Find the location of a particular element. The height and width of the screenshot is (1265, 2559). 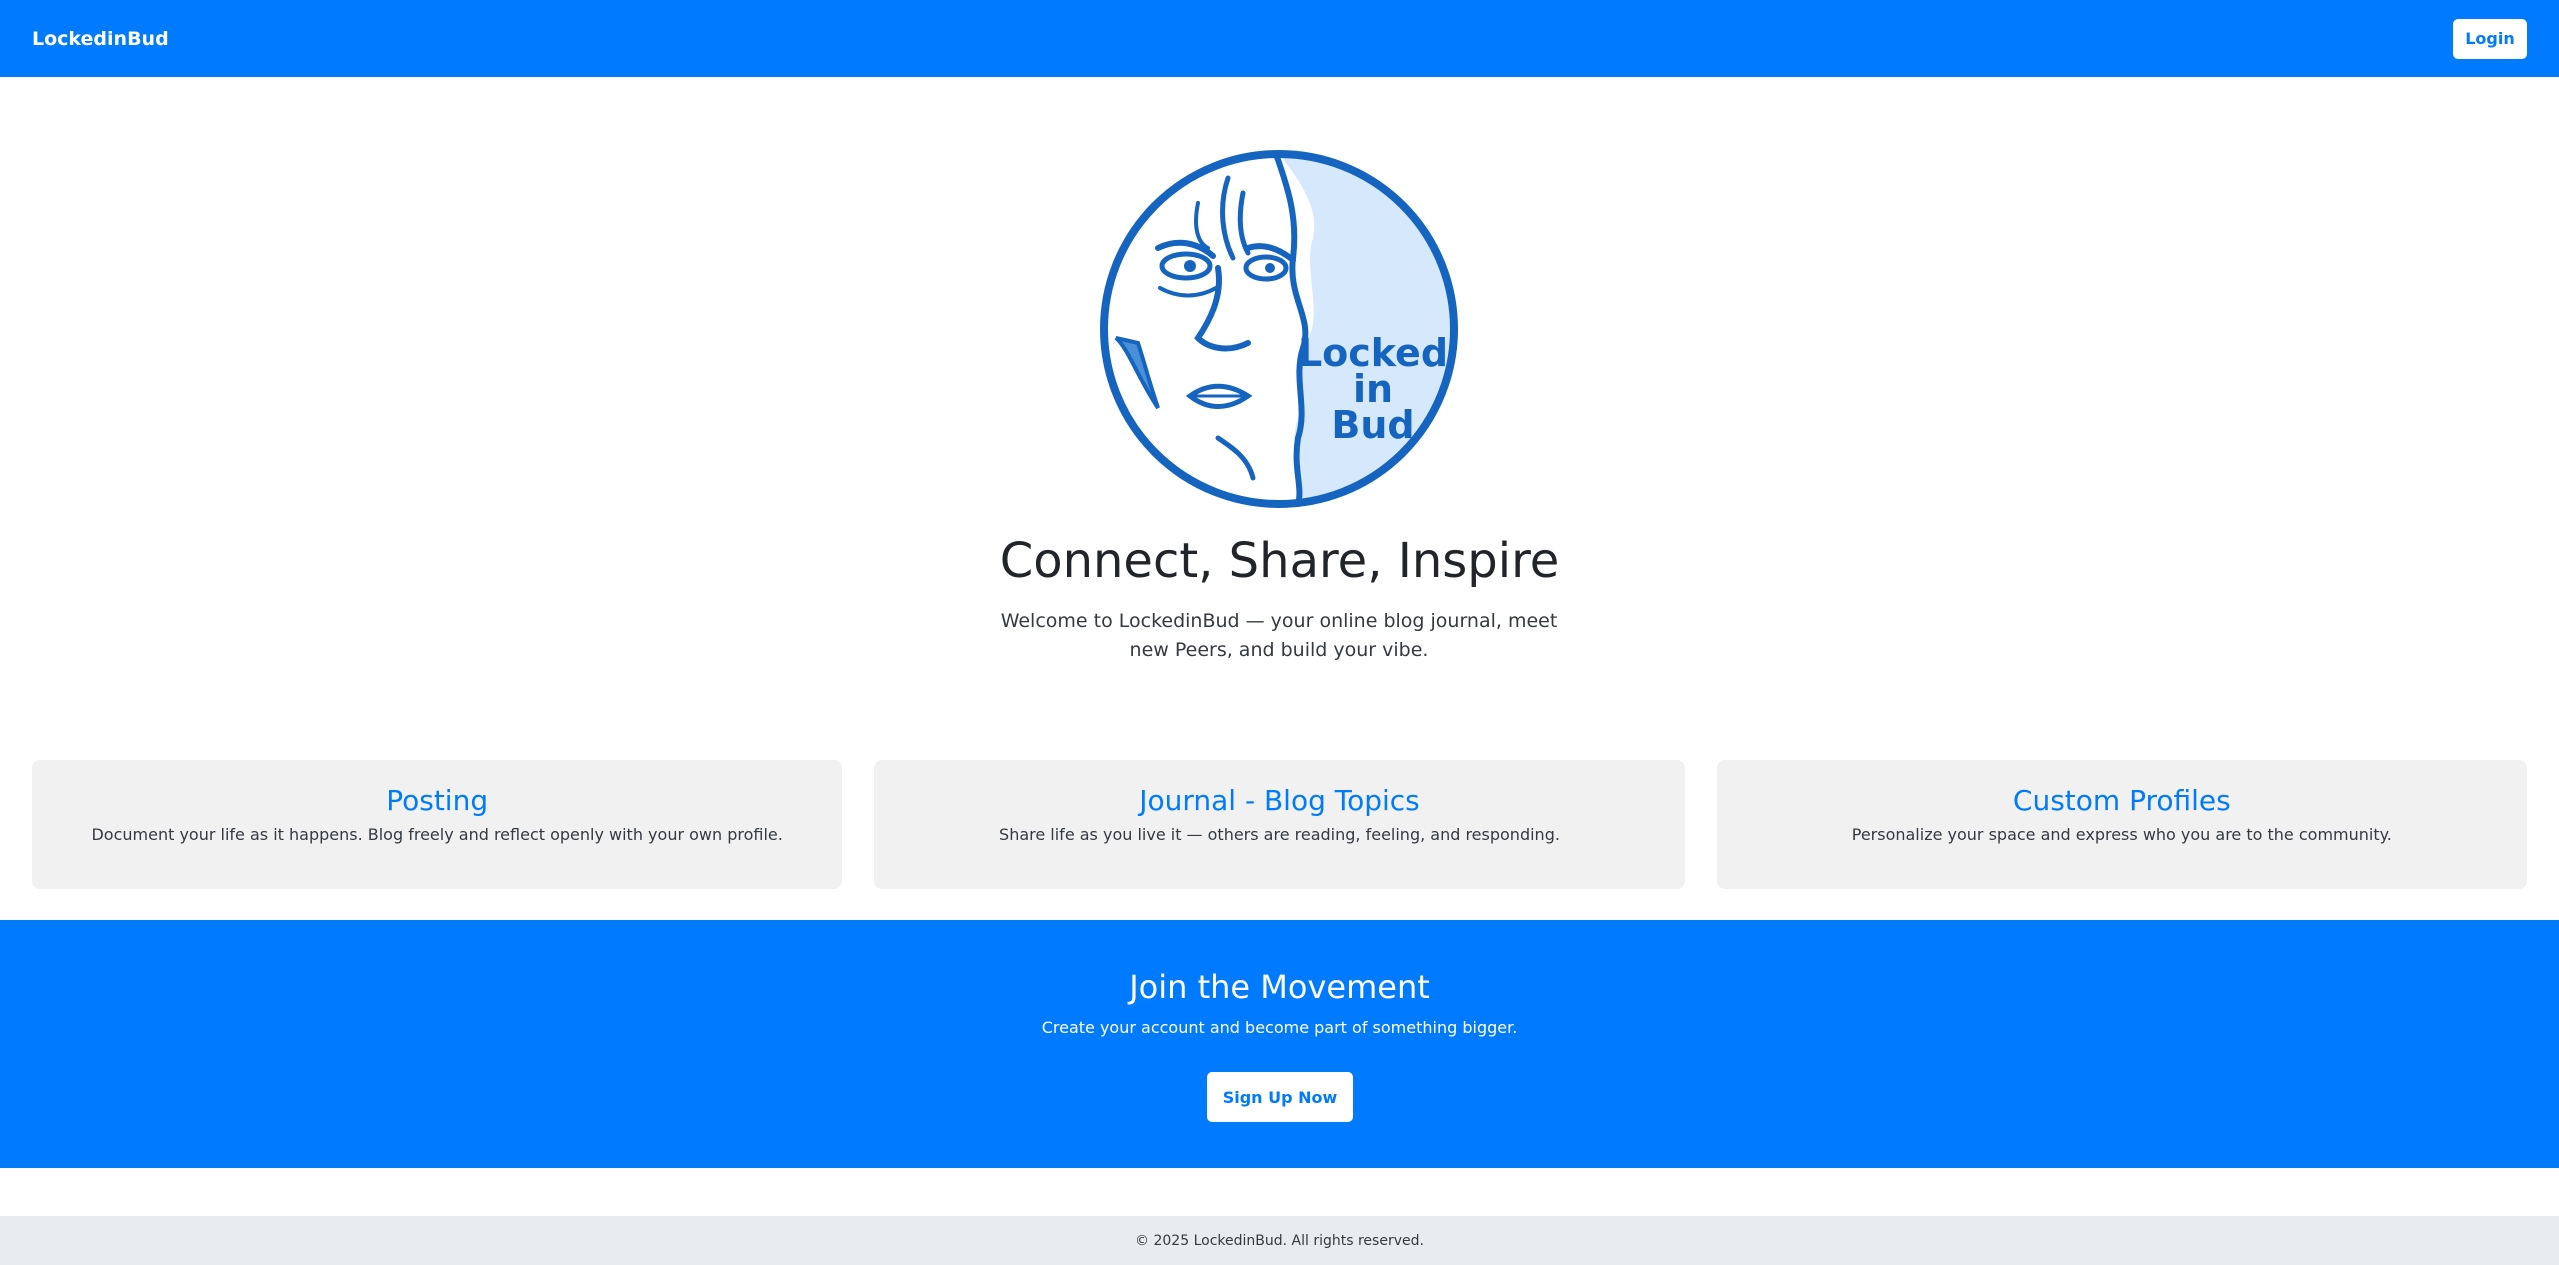

brand-logo-text: LockedinBud is located at coordinates (100, 39).